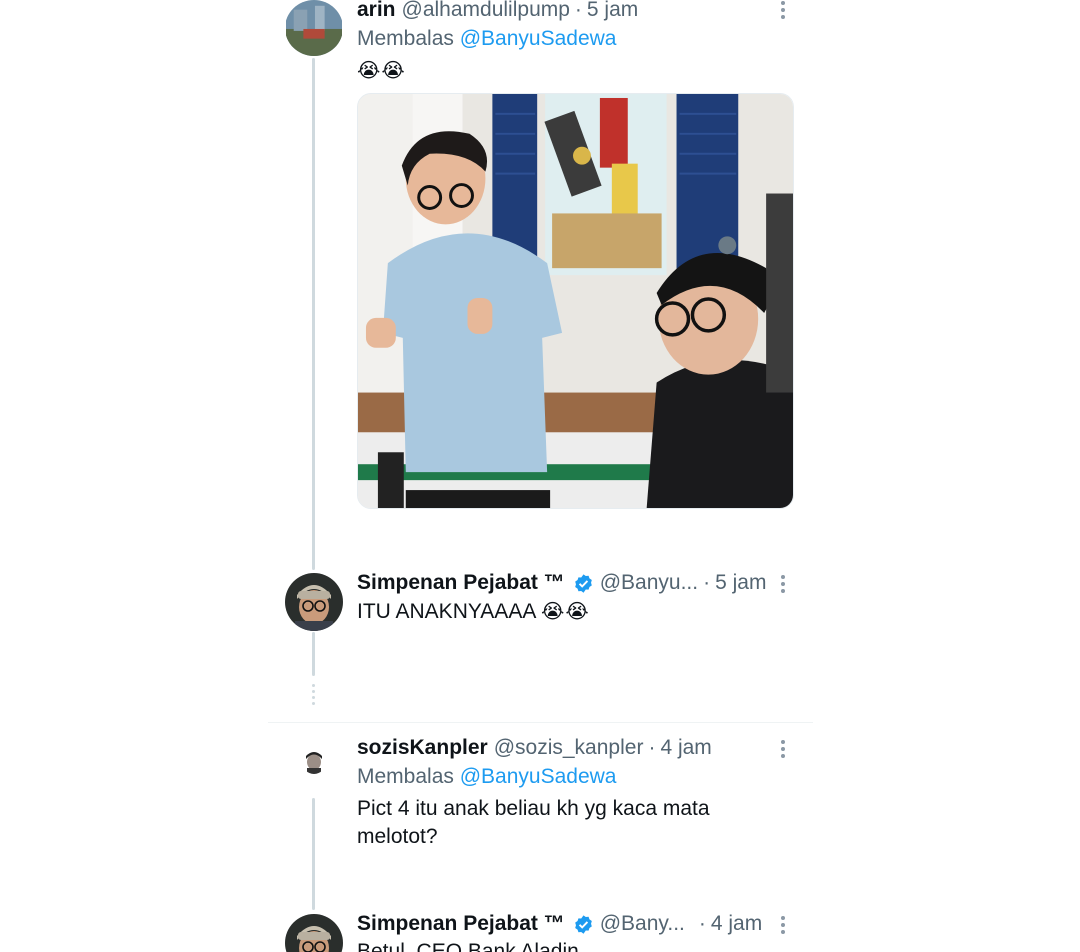 The width and height of the screenshot is (1080, 952). I want to click on tweet-3-header: sozisKanpler @sozis_kanpler · 4 jam, so click(534, 748).